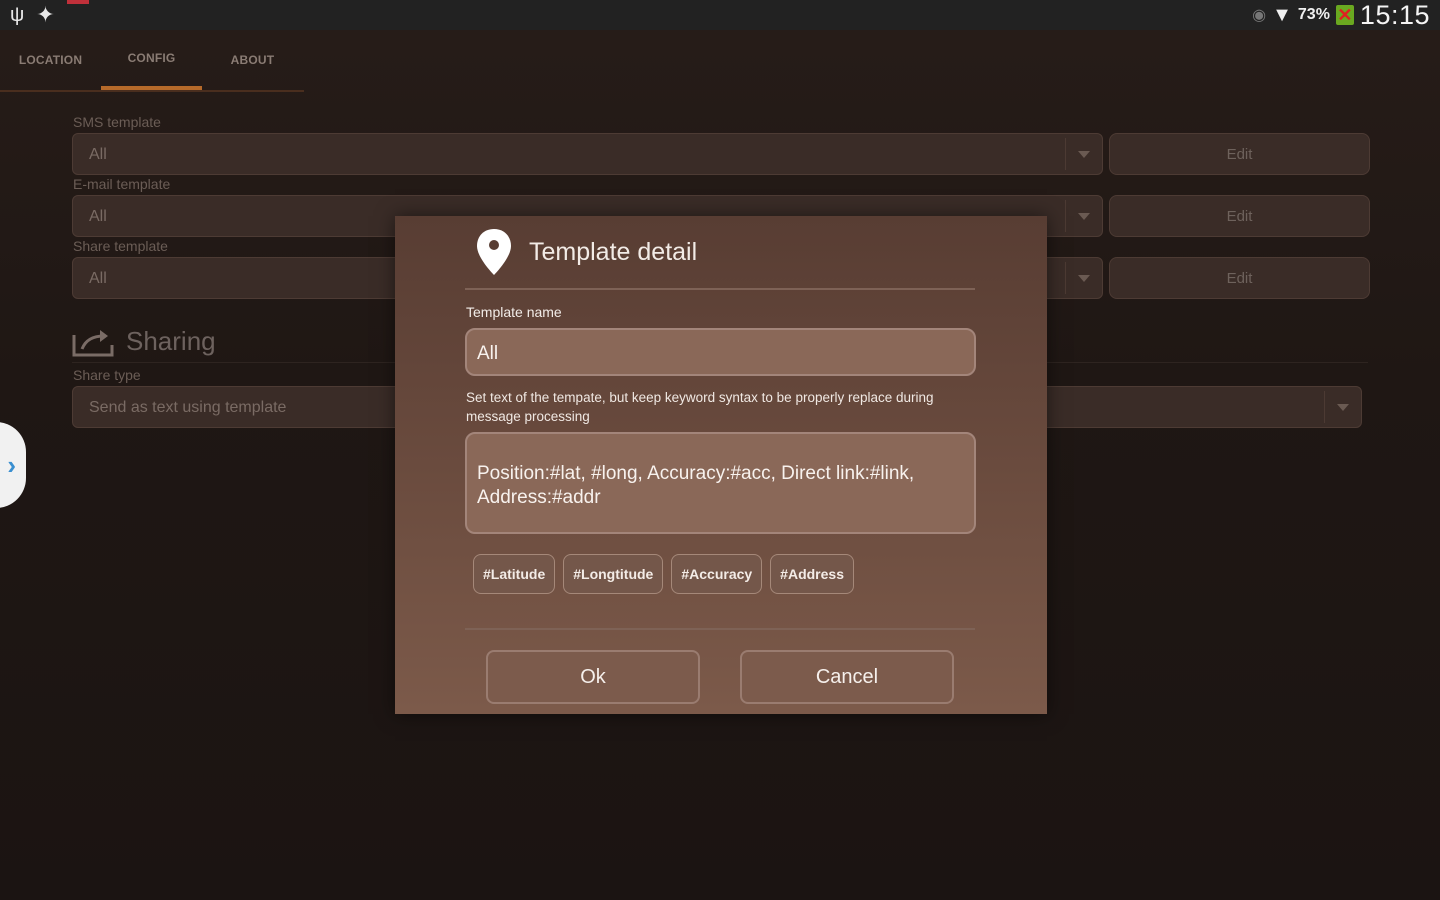 The image size is (1440, 900). Describe the element at coordinates (1239, 278) in the screenshot. I see `edit-share-template-button: Edit` at that location.